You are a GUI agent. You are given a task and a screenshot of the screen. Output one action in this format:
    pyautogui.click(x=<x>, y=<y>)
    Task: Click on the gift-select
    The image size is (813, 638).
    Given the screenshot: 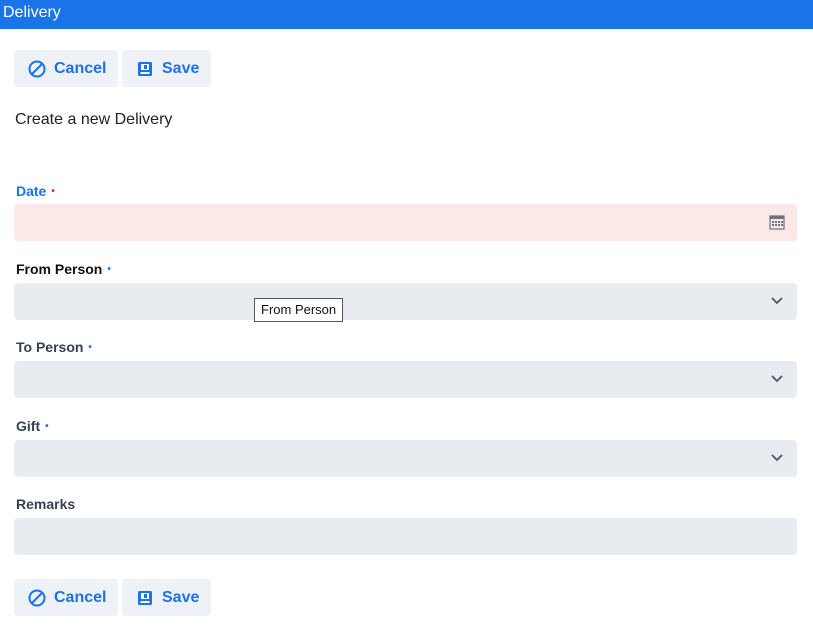 What is the action you would take?
    pyautogui.click(x=405, y=458)
    